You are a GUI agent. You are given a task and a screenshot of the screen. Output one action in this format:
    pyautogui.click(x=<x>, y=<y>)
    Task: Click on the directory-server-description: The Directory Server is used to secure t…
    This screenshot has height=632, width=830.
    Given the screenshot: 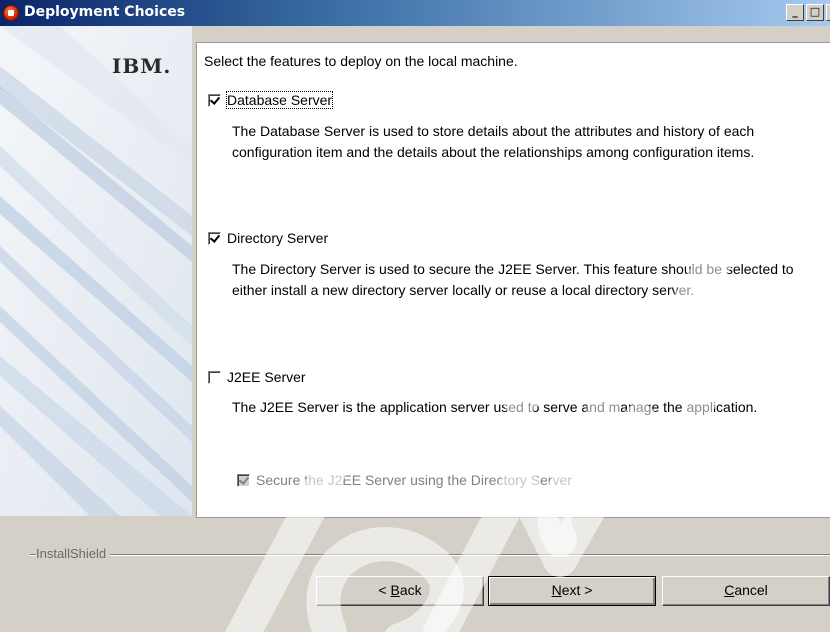 What is the action you would take?
    pyautogui.click(x=513, y=279)
    